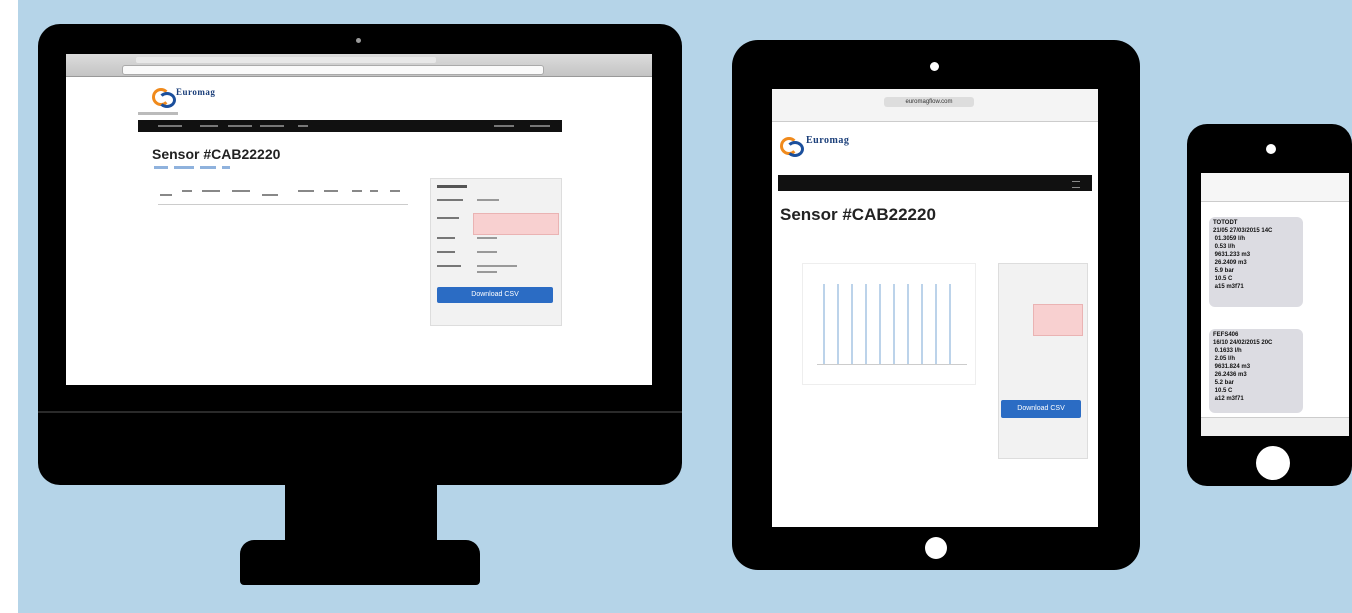 This screenshot has width=1352, height=613. Describe the element at coordinates (889, 324) in the screenshot. I see `readings-chart` at that location.